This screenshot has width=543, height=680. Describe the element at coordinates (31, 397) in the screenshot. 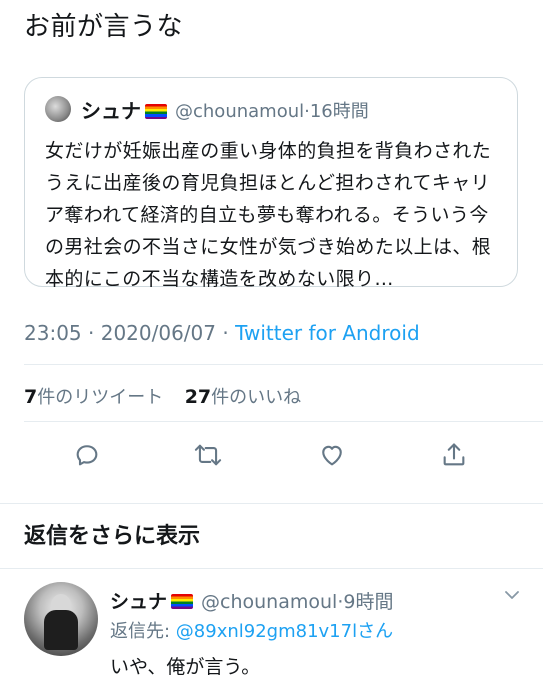

I see `retweets-count: 7` at that location.